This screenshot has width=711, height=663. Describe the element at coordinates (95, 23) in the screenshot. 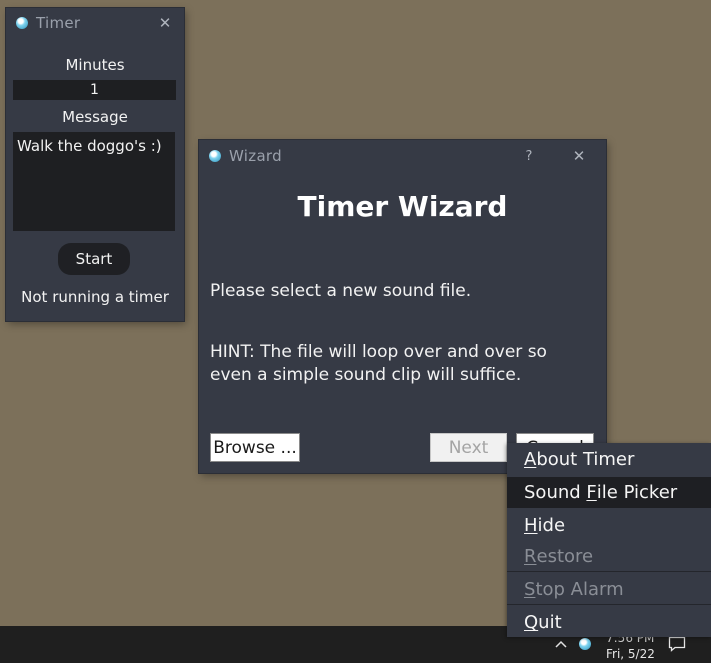

I see `timer-titlebar: Timer ✕` at that location.